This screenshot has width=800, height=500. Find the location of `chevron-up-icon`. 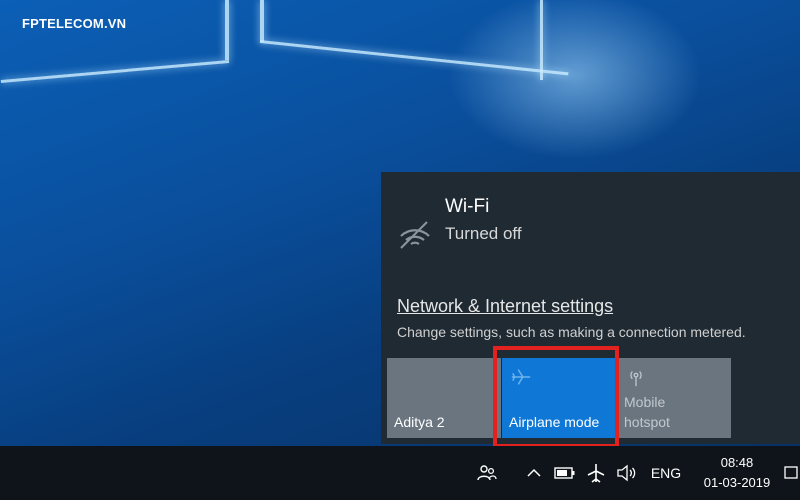

chevron-up-icon is located at coordinates (534, 473).